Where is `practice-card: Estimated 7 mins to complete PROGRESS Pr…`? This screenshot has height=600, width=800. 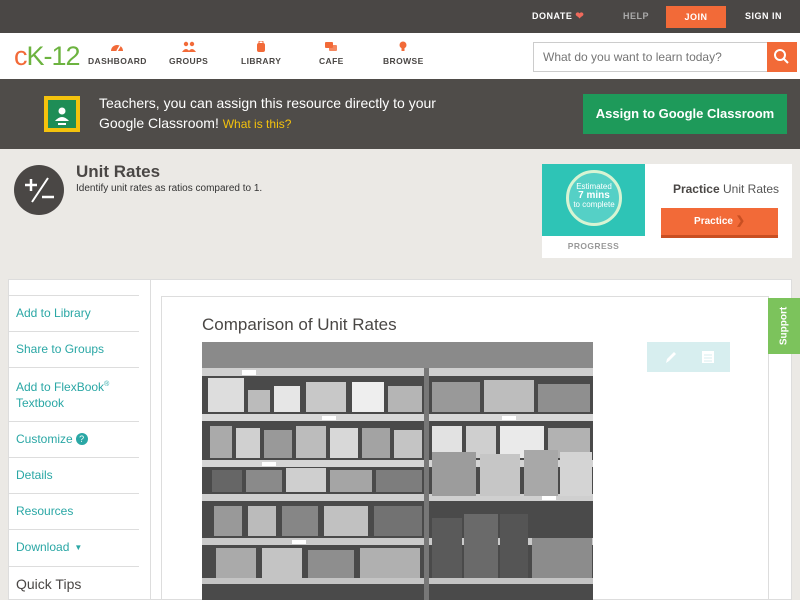
practice-card: Estimated 7 mins to complete PROGRESS Pr… is located at coordinates (667, 211).